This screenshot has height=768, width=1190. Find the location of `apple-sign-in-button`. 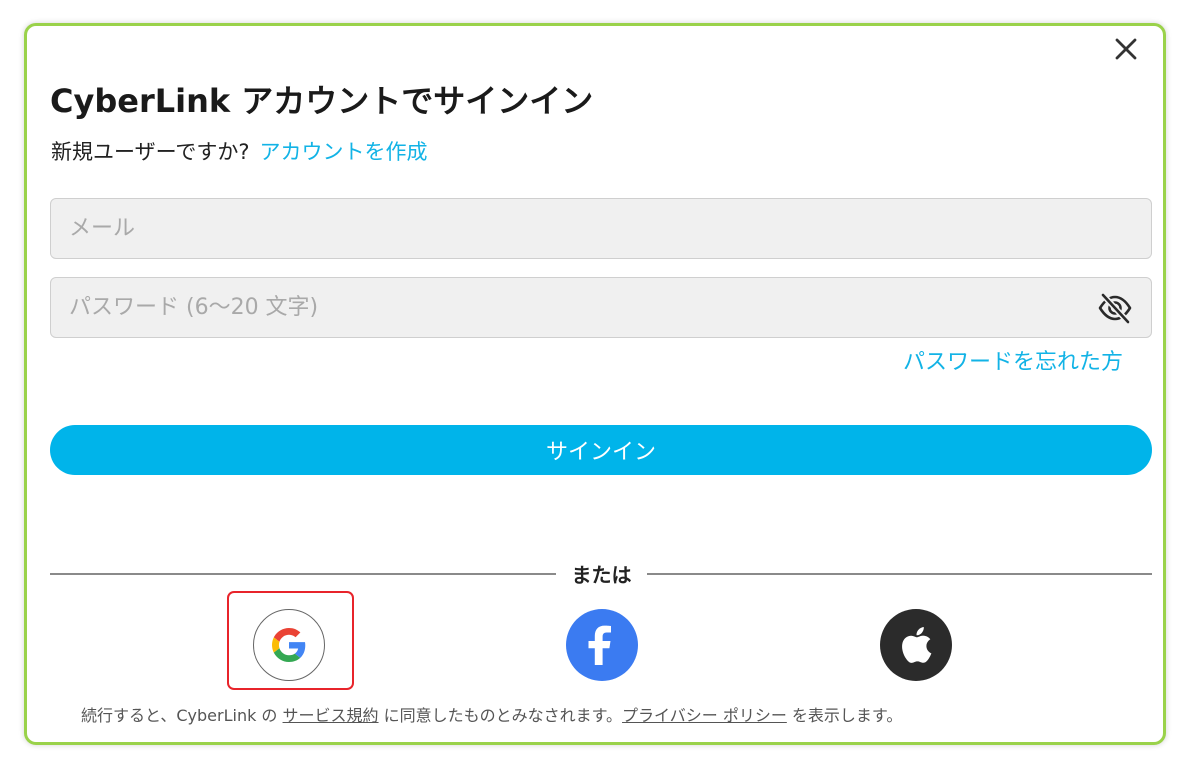

apple-sign-in-button is located at coordinates (916, 645).